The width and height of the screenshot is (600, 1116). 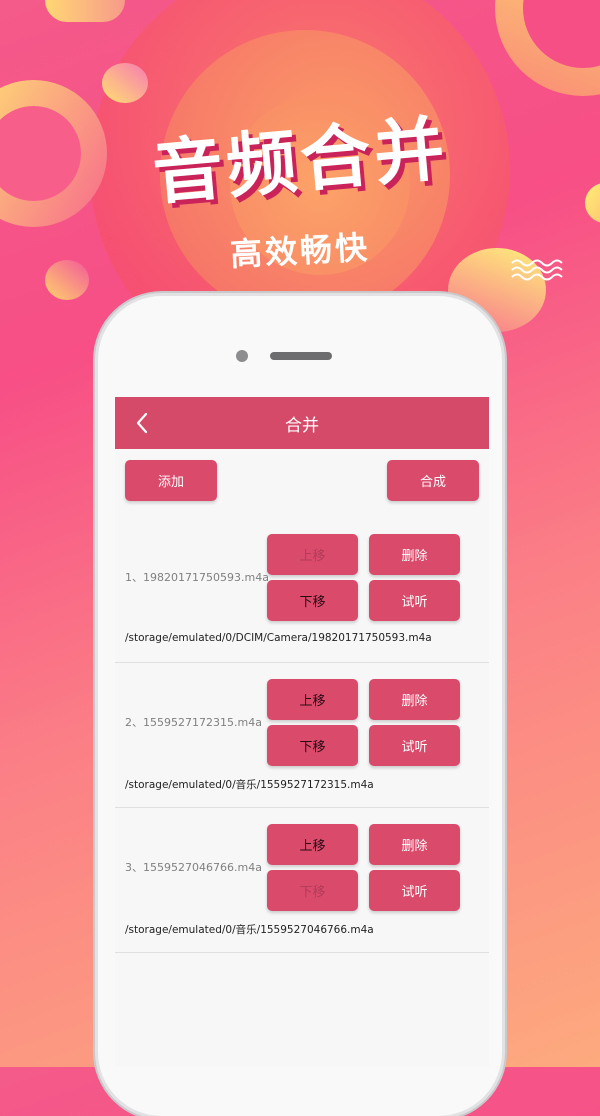 What do you see at coordinates (242, 356) in the screenshot?
I see `phone-camera` at bounding box center [242, 356].